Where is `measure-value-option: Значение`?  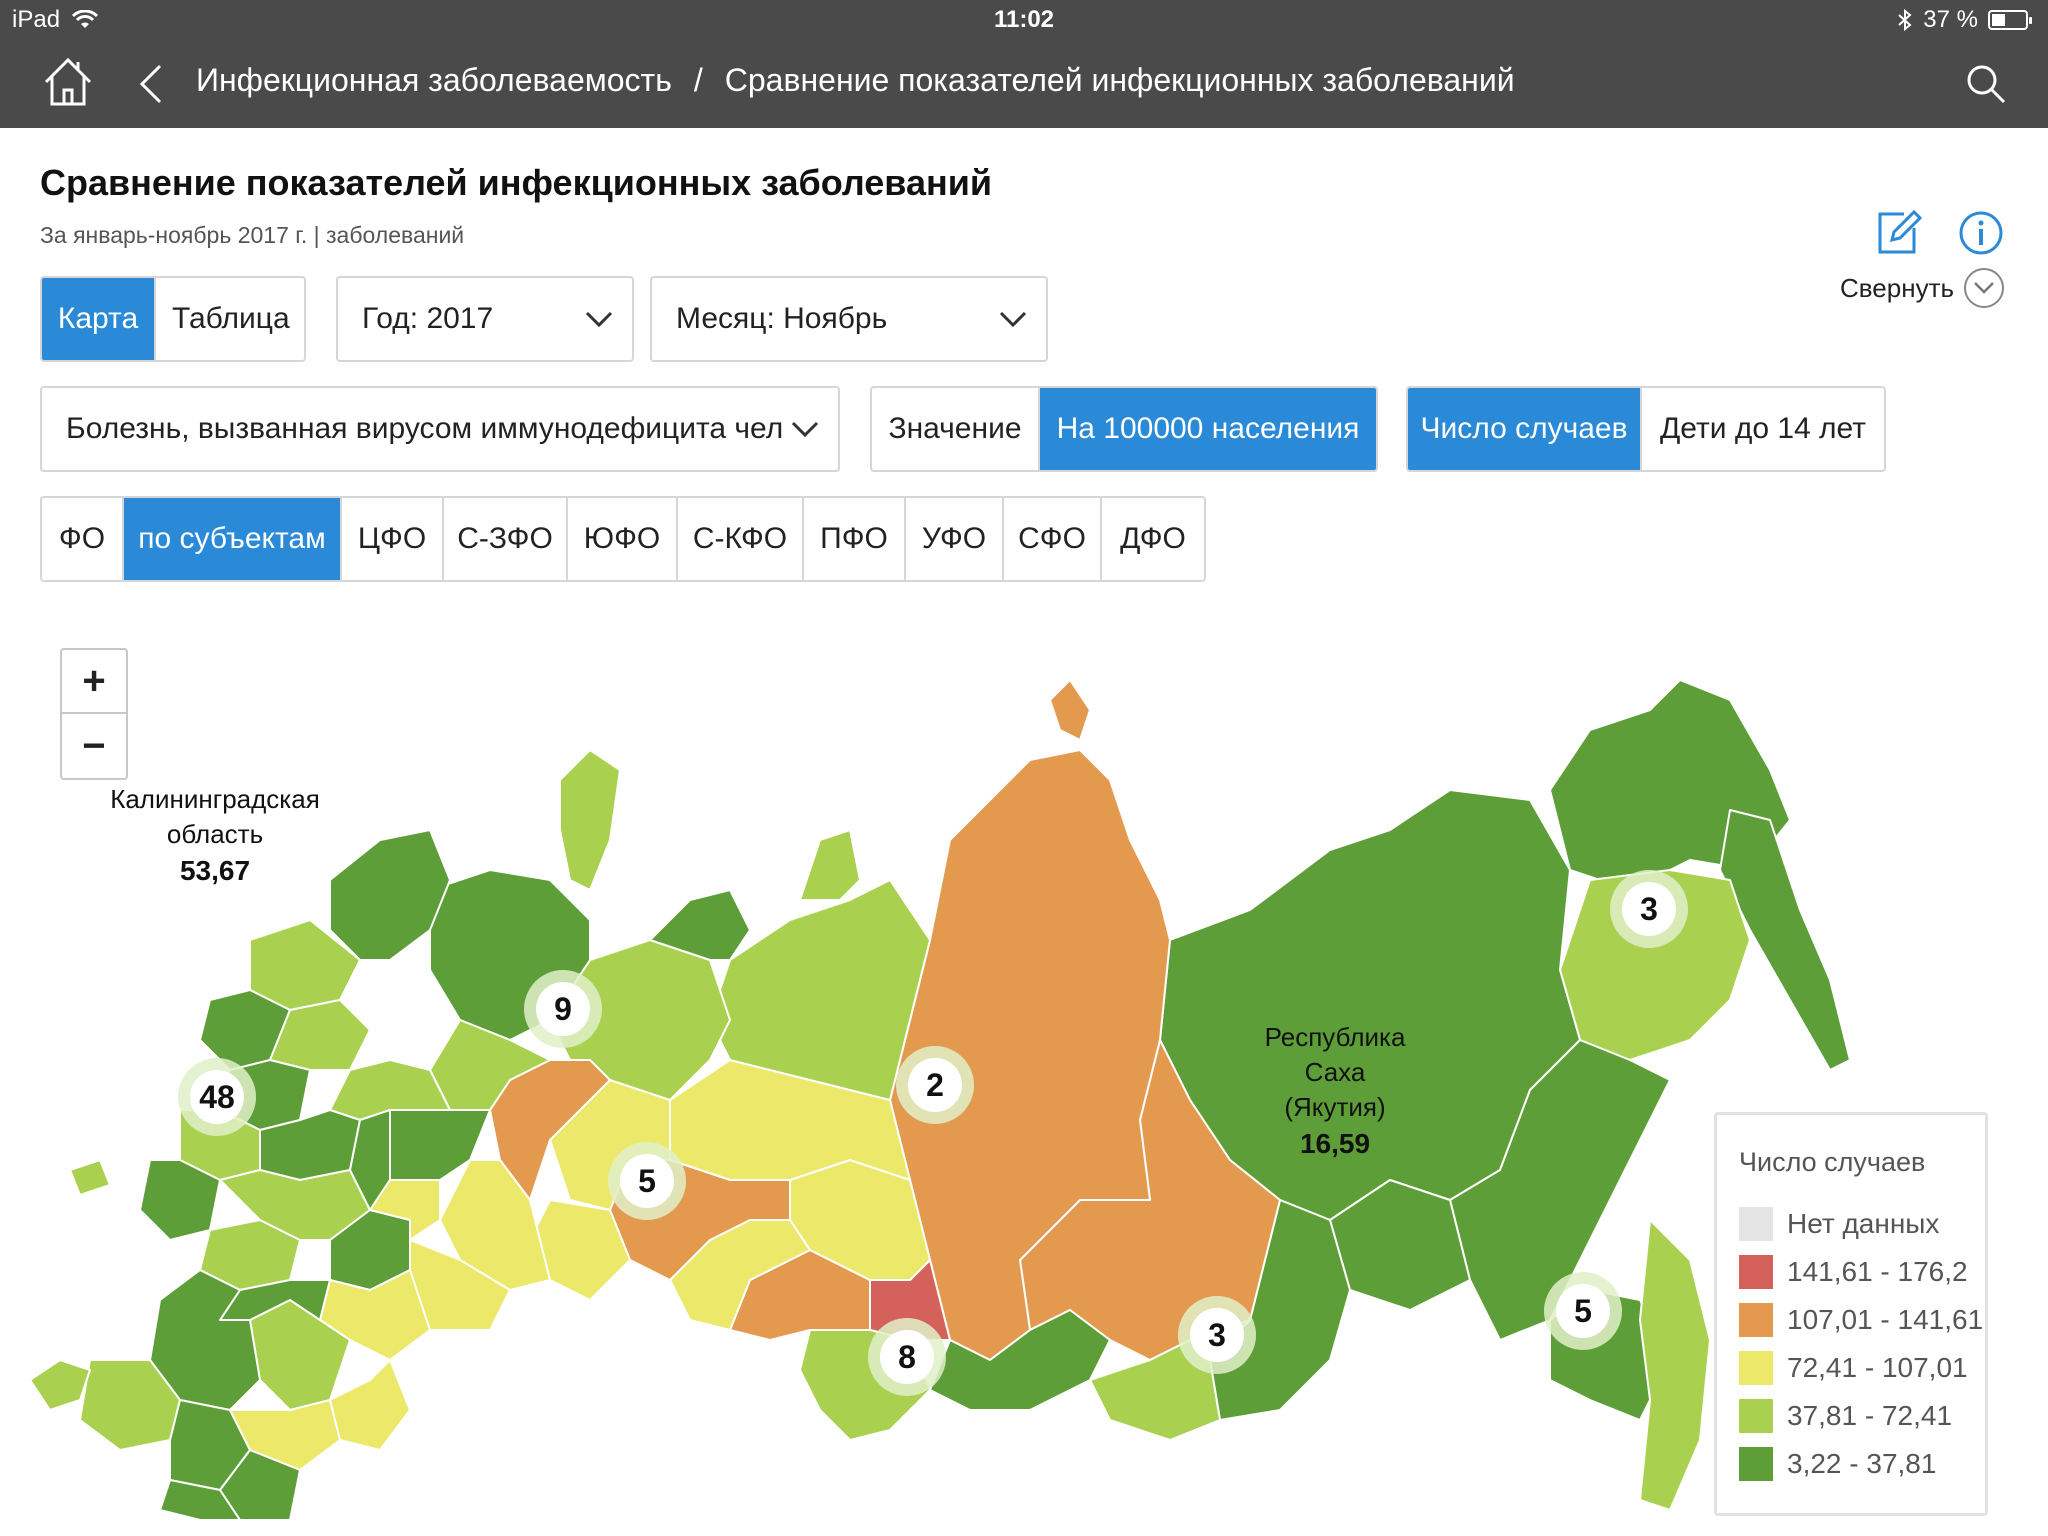
measure-value-option: Значение is located at coordinates (956, 429).